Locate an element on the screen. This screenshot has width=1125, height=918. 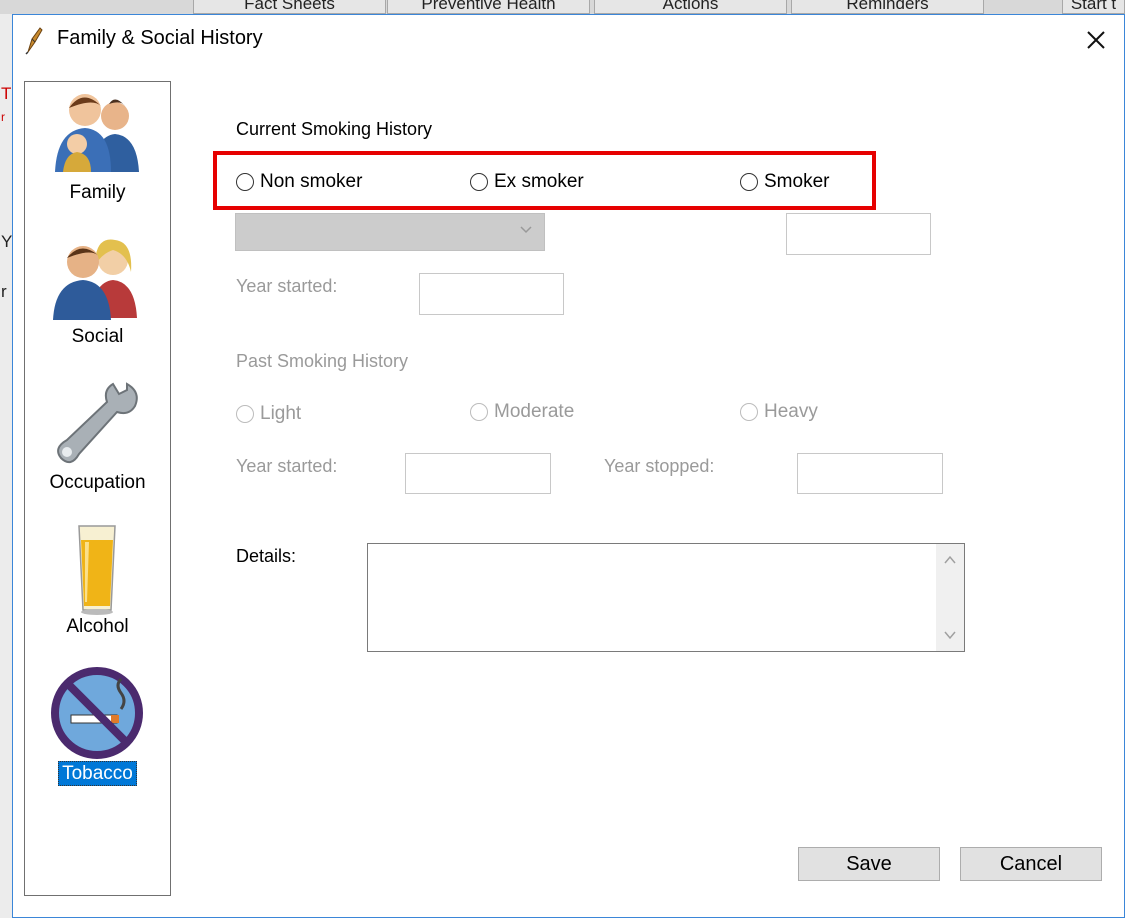
close-icon is located at coordinates (1096, 40).